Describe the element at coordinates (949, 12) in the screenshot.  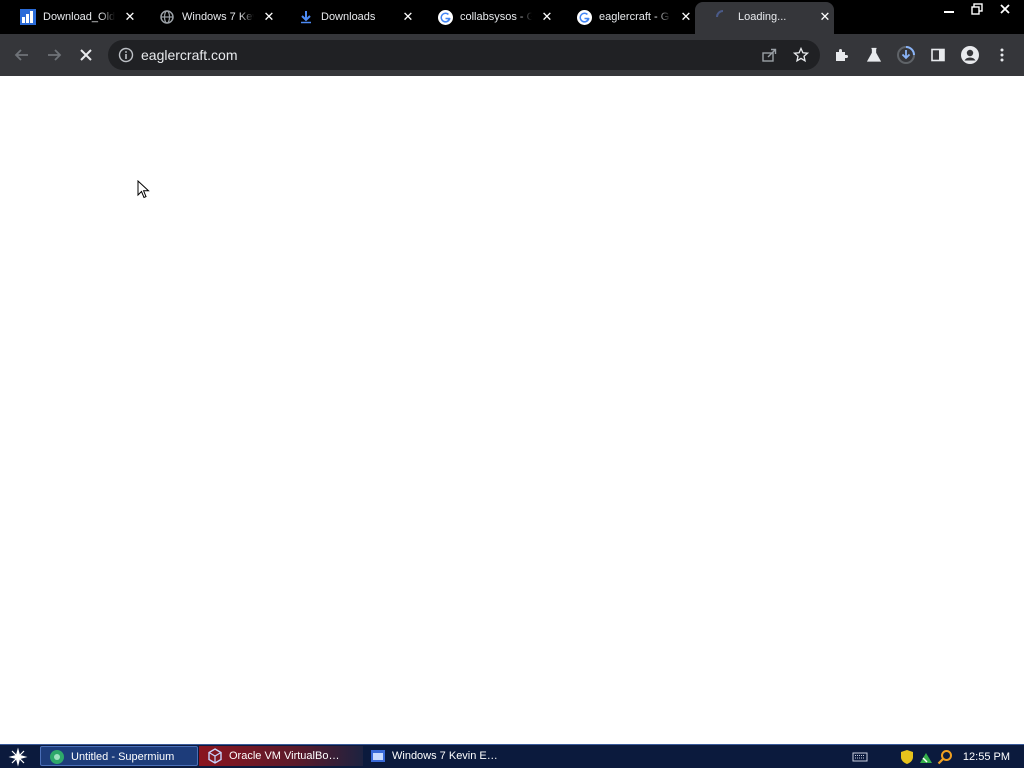
I see `minimize-icon` at that location.